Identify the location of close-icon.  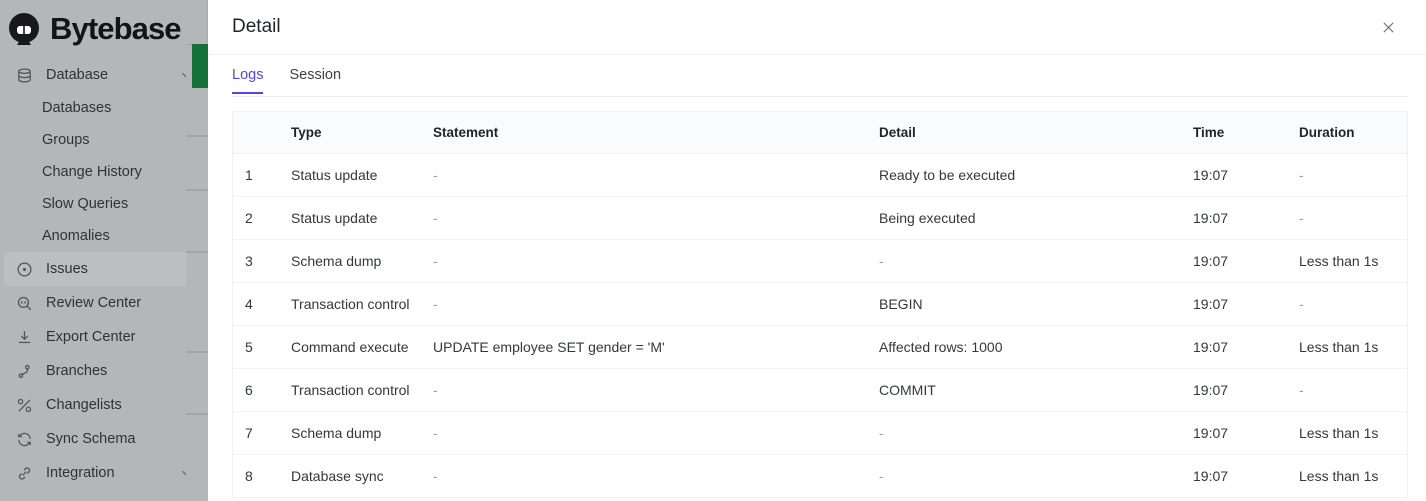
(1388, 27).